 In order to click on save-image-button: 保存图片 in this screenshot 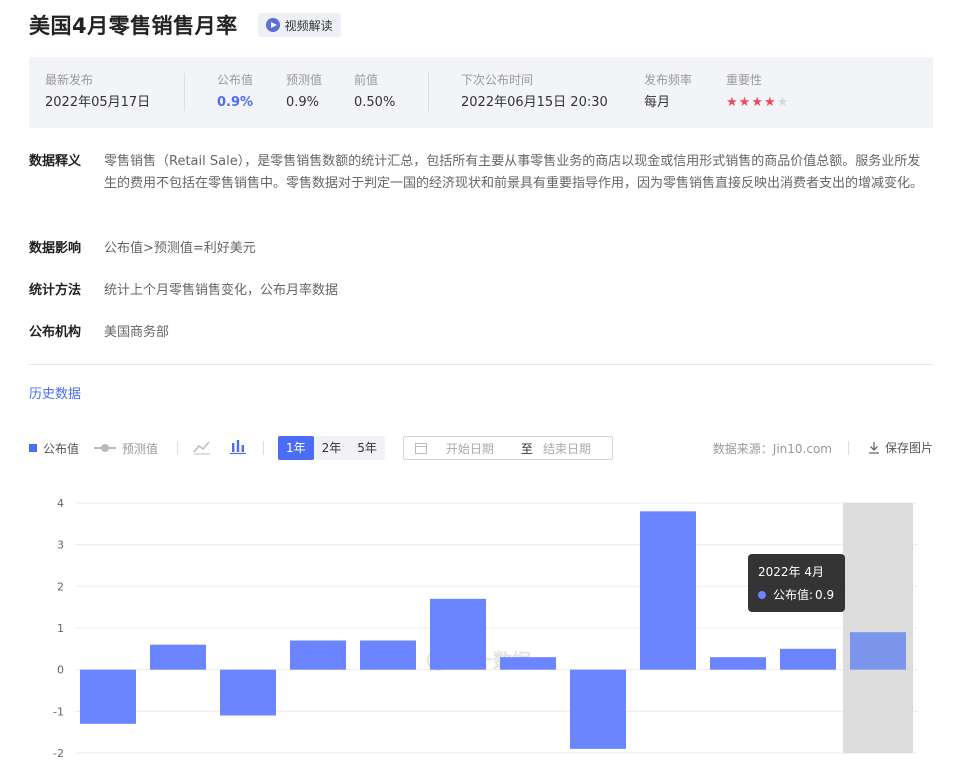, I will do `click(900, 447)`.